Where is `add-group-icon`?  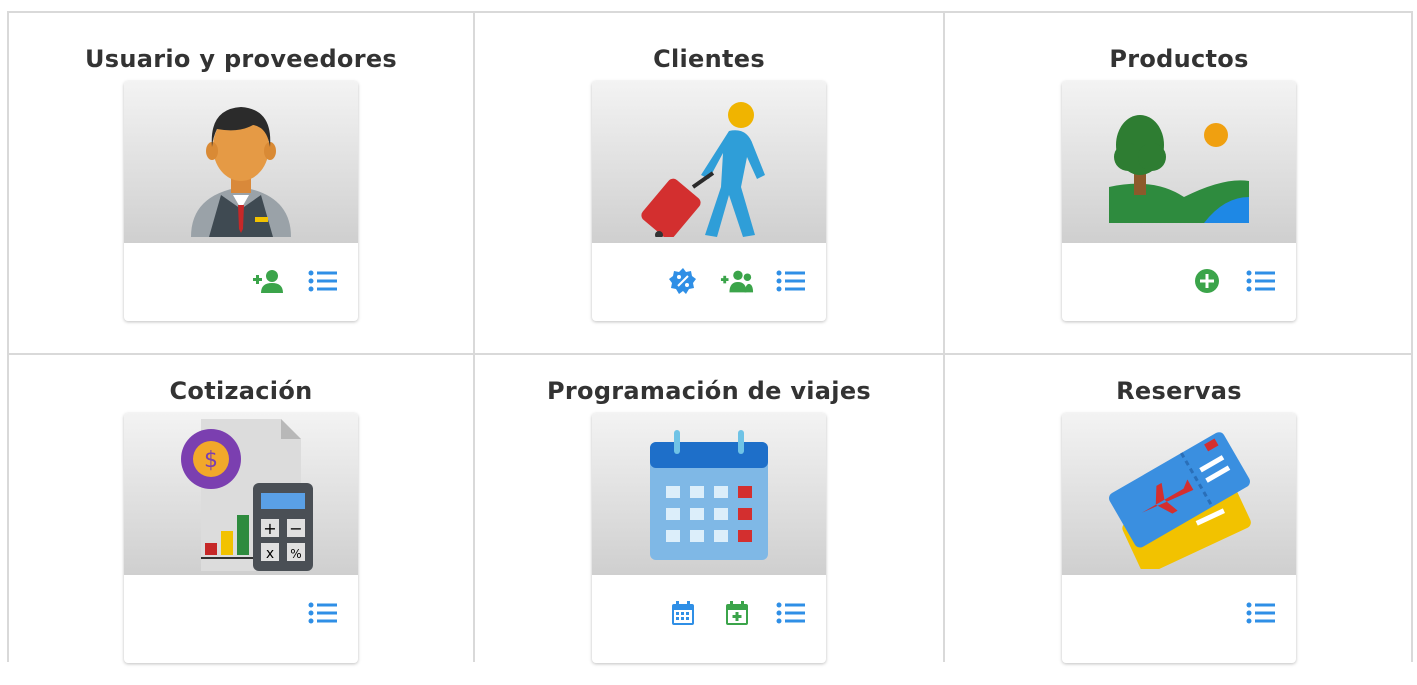
add-group-icon is located at coordinates (737, 281).